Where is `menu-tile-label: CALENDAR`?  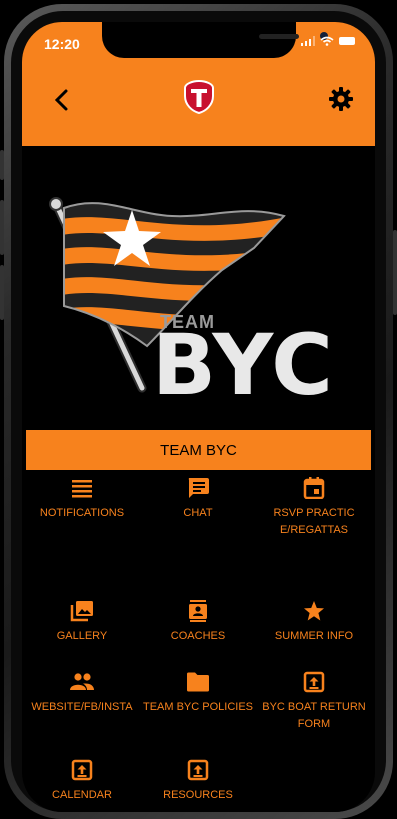
menu-tile-label: CALENDAR is located at coordinates (82, 795).